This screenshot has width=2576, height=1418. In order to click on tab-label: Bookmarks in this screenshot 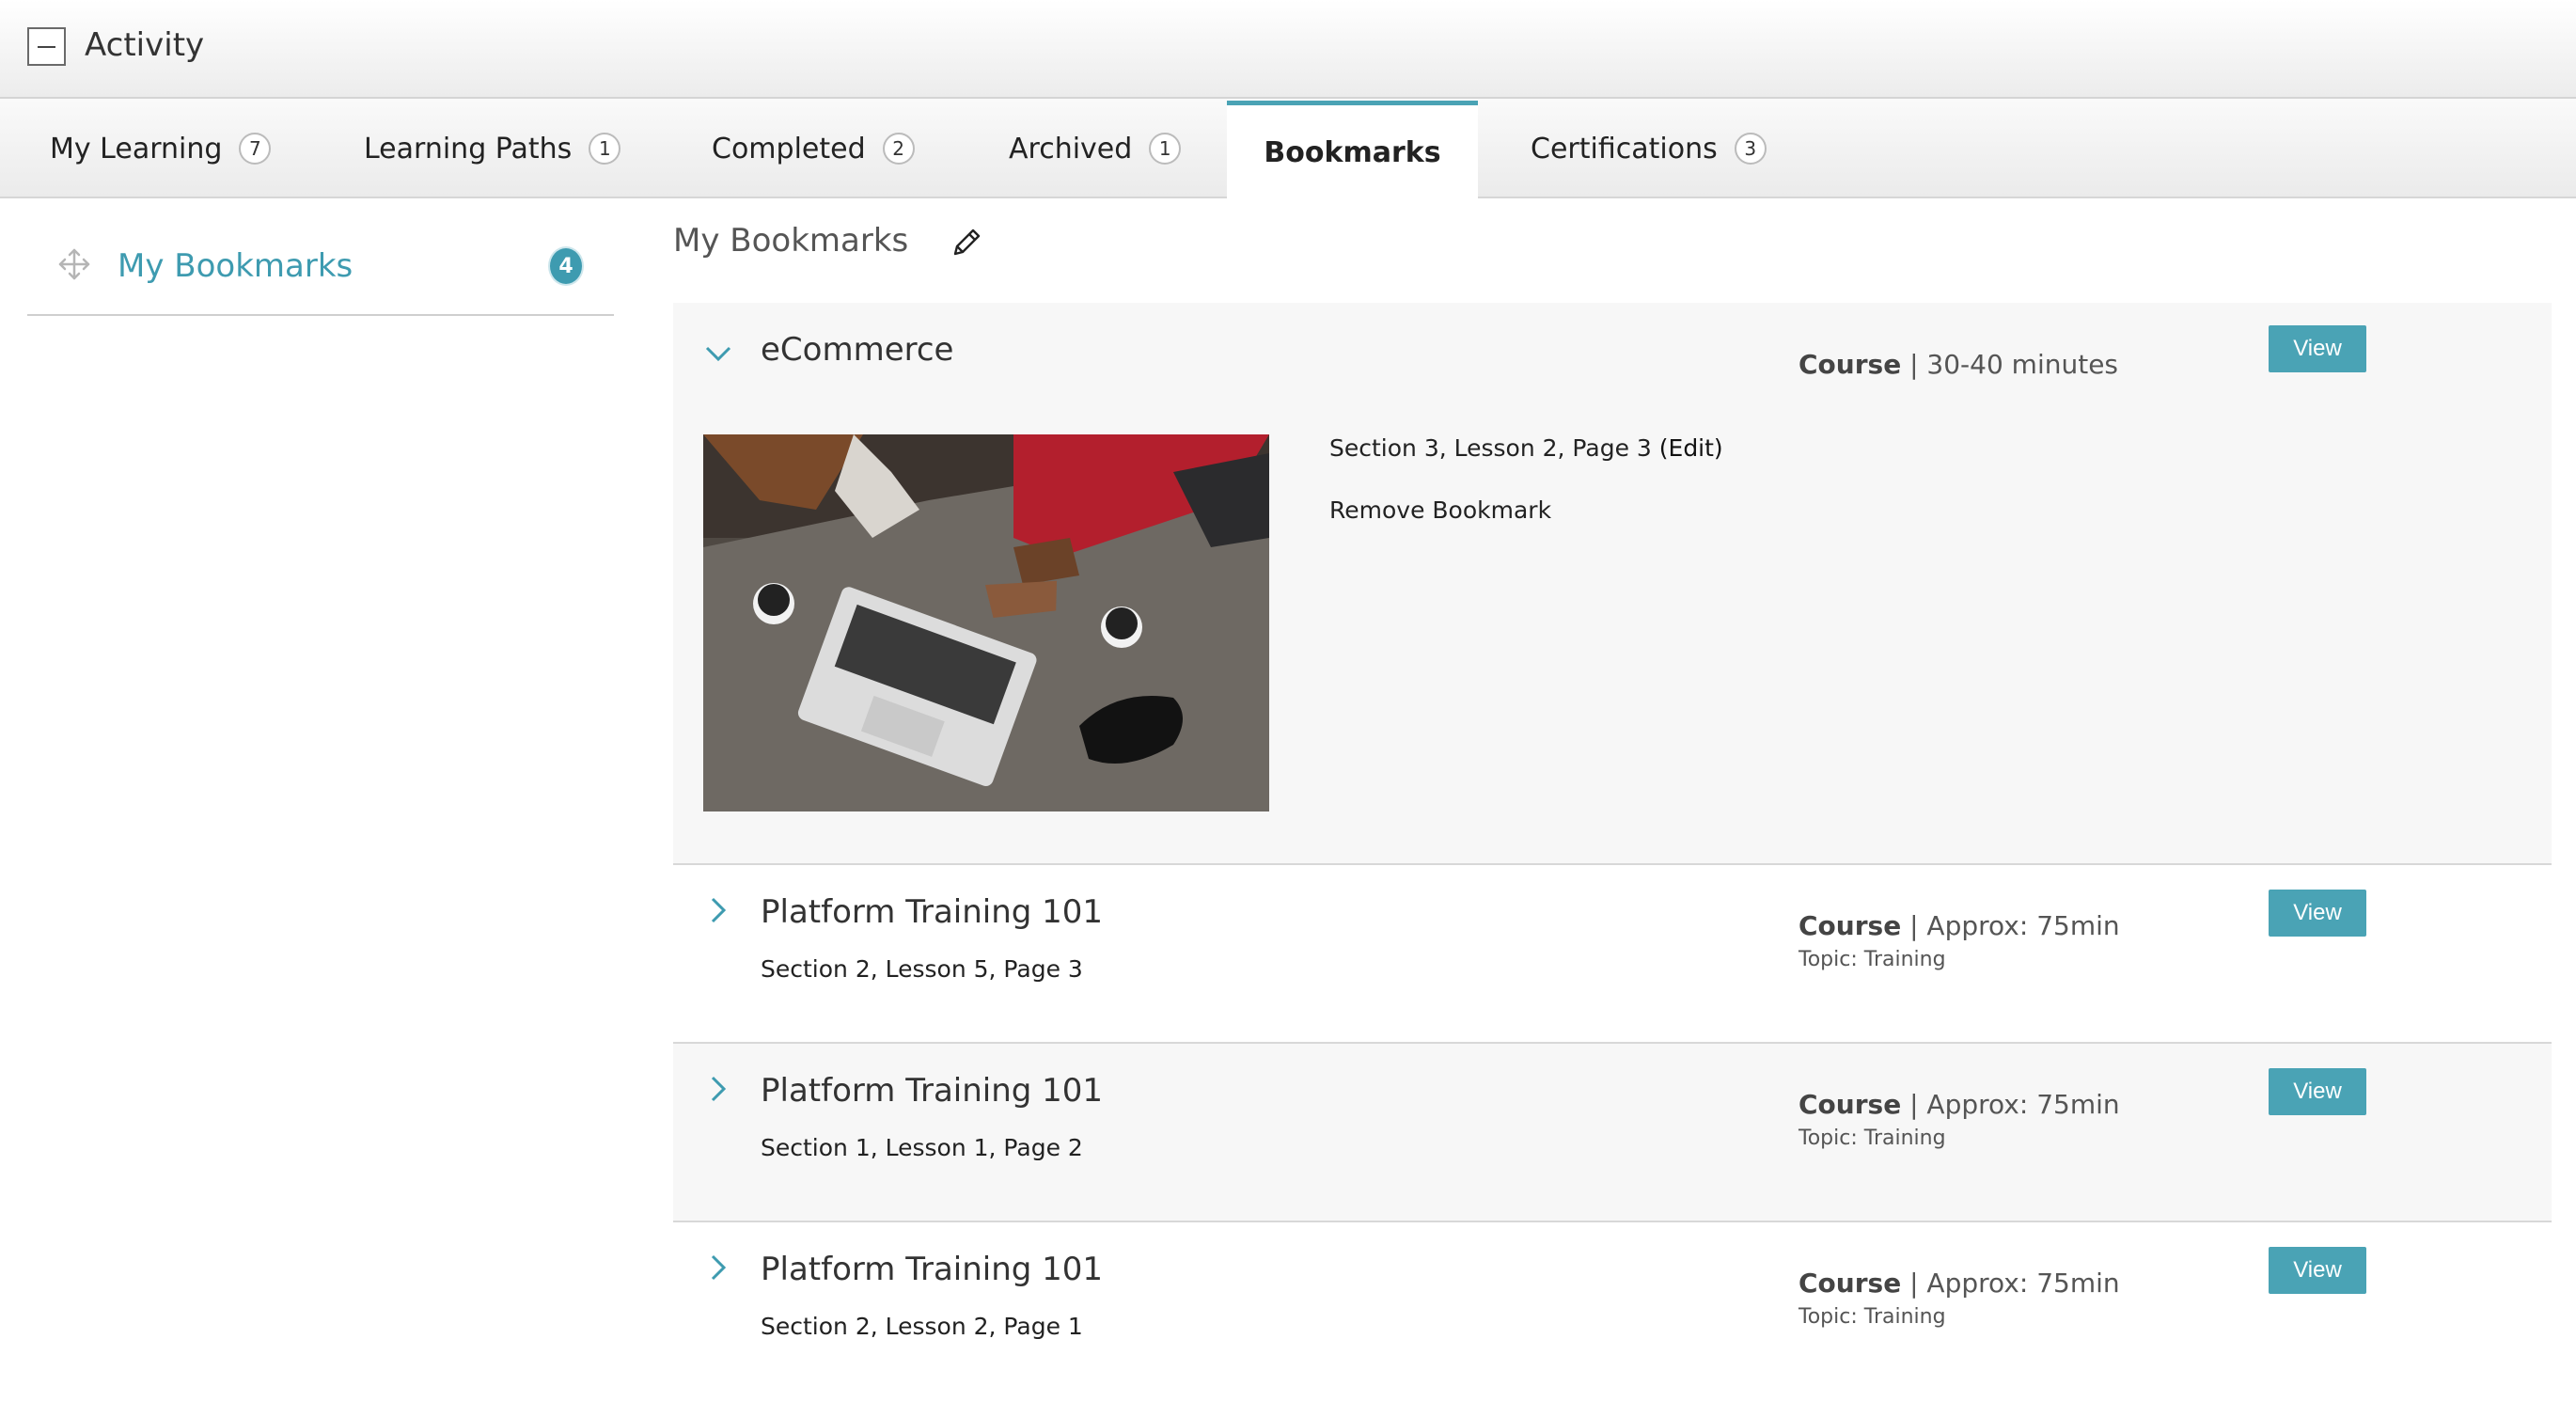, I will do `click(1353, 152)`.